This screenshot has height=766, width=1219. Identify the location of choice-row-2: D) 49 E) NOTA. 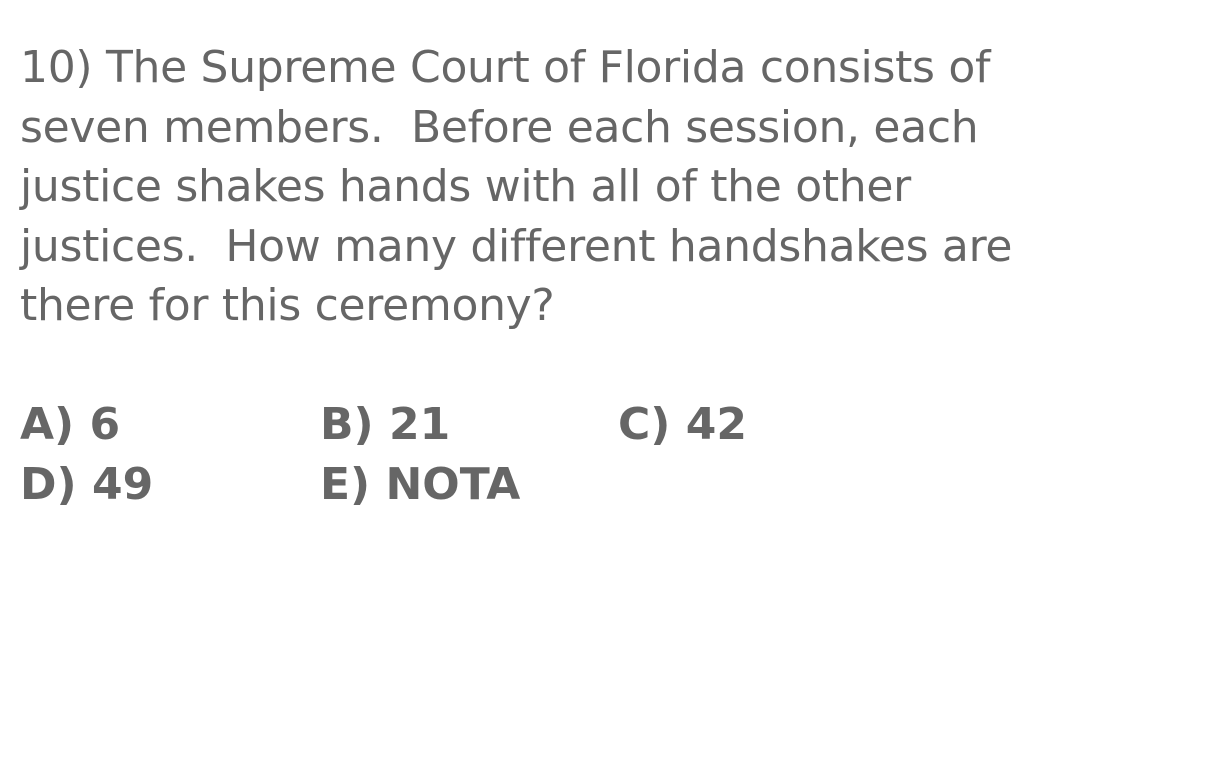
(570, 485).